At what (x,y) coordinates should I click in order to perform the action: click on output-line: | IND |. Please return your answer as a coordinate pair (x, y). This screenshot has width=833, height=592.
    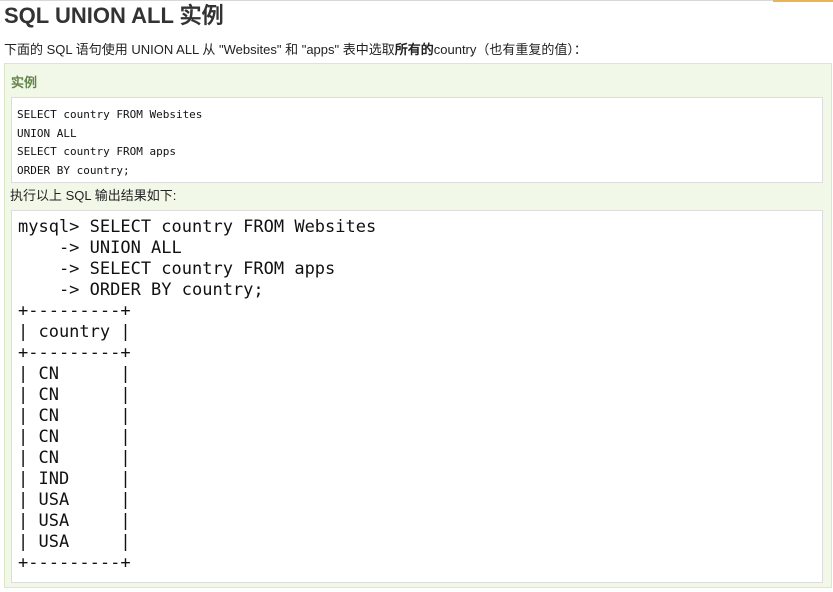
    Looking at the image, I should click on (74, 479).